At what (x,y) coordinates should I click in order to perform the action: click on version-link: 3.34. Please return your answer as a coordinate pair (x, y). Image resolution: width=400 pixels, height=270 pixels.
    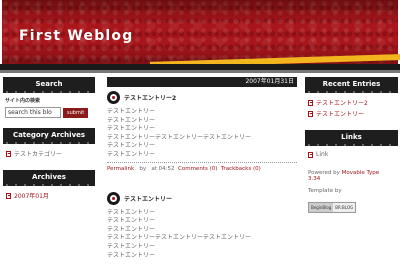
    Looking at the image, I should click on (314, 179).